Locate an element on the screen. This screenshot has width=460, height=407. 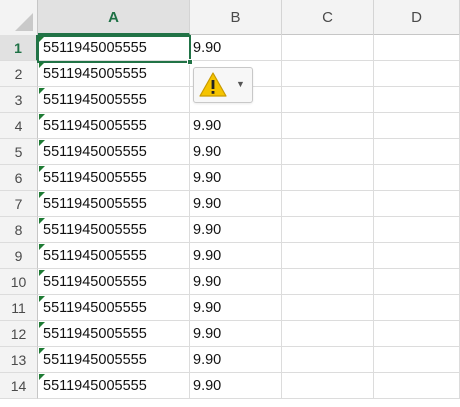
row-header: 7 is located at coordinates (19, 204).